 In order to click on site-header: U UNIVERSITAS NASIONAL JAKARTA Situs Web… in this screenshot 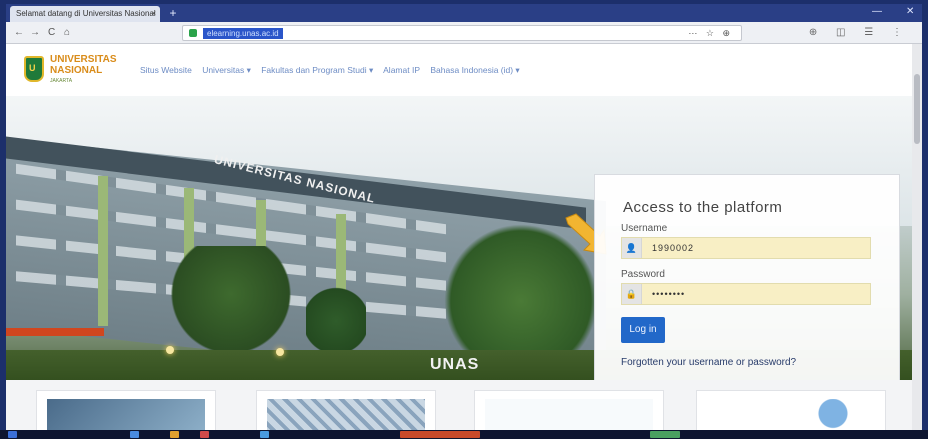, I will do `click(459, 70)`.